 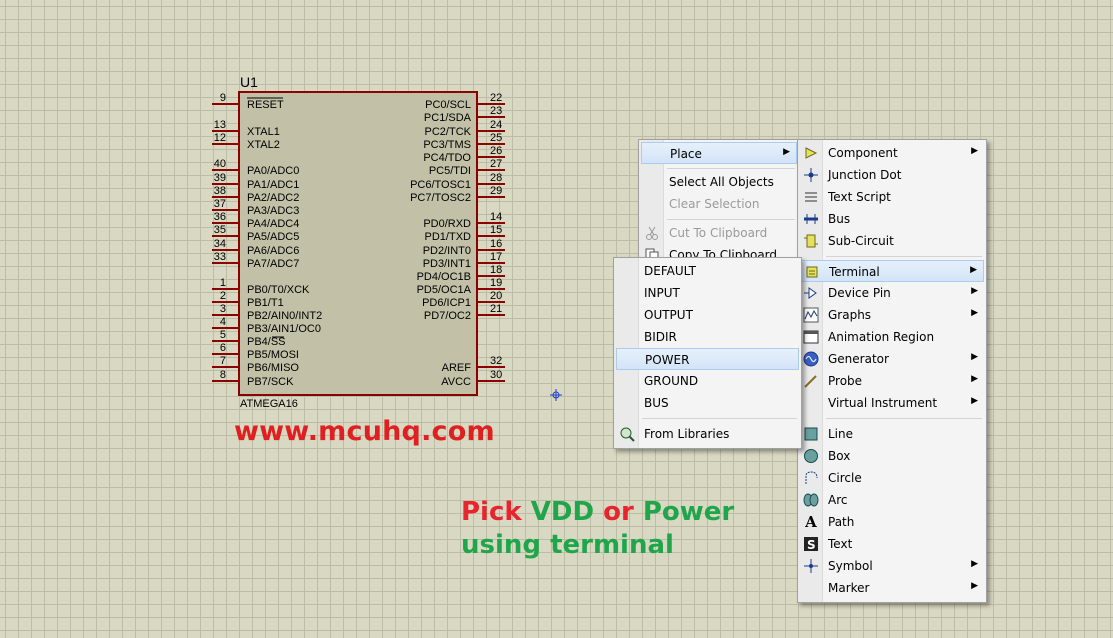 I want to click on menu-item-clear-selection: Clear Selection, so click(x=719, y=204).